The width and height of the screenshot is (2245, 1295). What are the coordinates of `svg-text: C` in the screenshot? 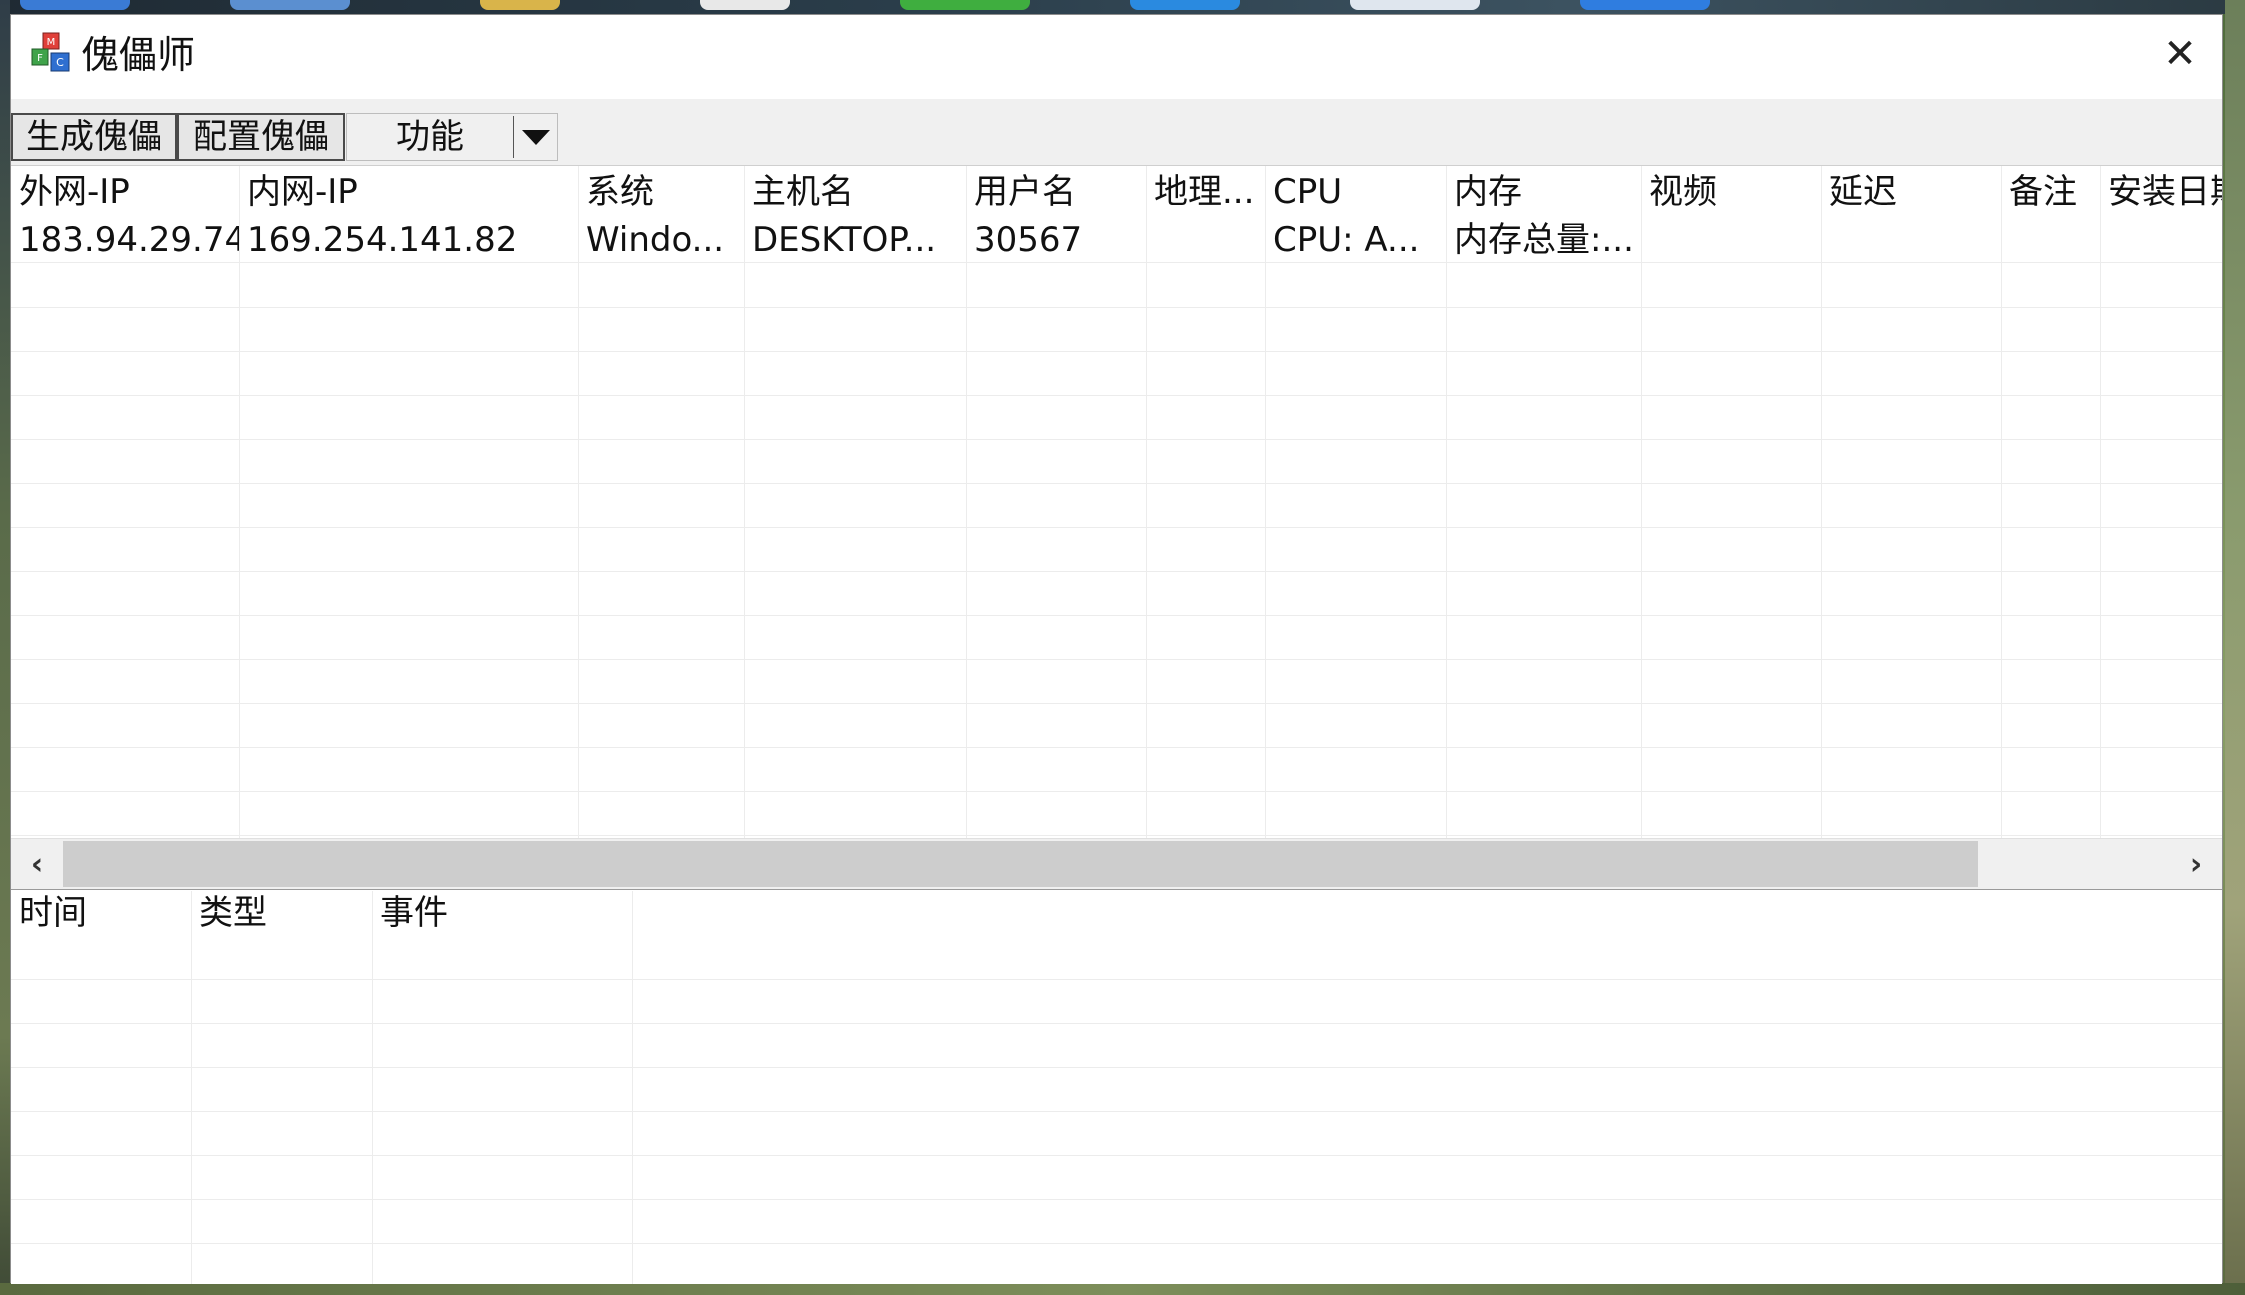 It's located at (60, 62).